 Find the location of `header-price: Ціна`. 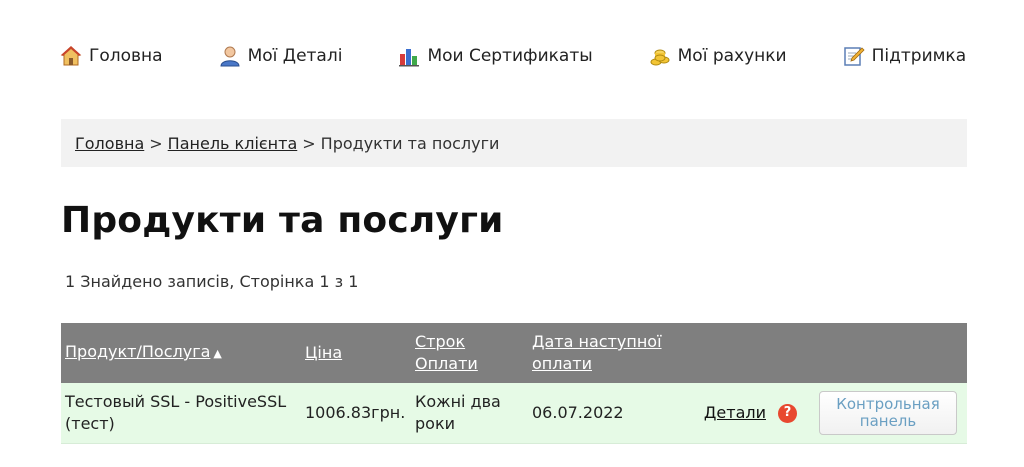

header-price: Ціна is located at coordinates (356, 353).